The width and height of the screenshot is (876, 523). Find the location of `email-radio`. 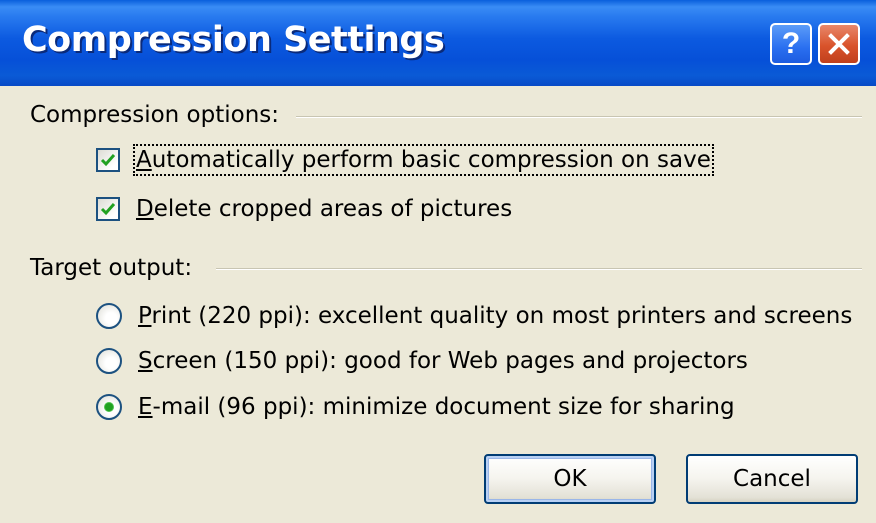

email-radio is located at coordinates (109, 407).